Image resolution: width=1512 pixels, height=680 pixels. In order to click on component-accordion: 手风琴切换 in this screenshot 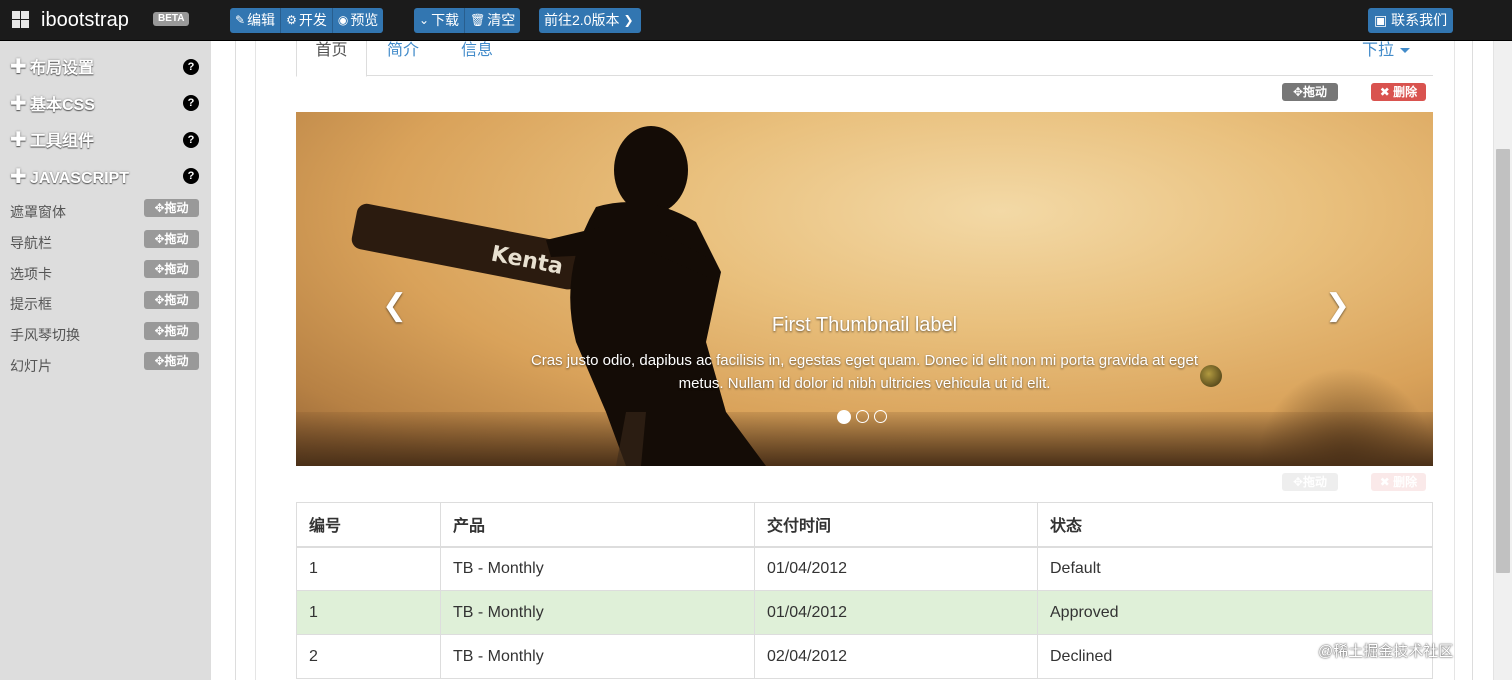, I will do `click(45, 335)`.